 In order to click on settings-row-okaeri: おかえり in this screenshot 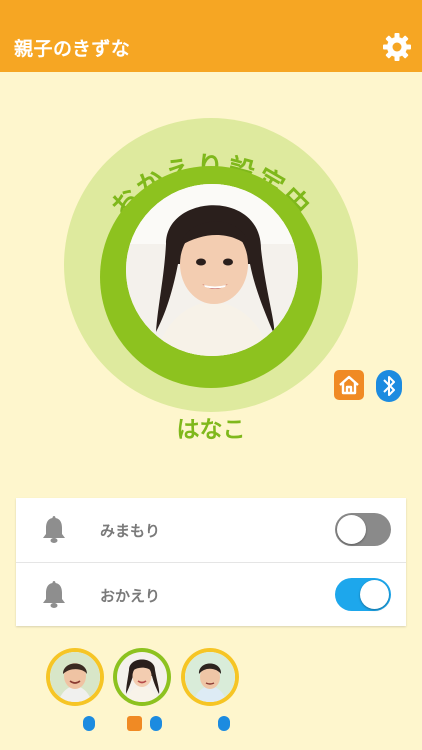, I will do `click(211, 594)`.